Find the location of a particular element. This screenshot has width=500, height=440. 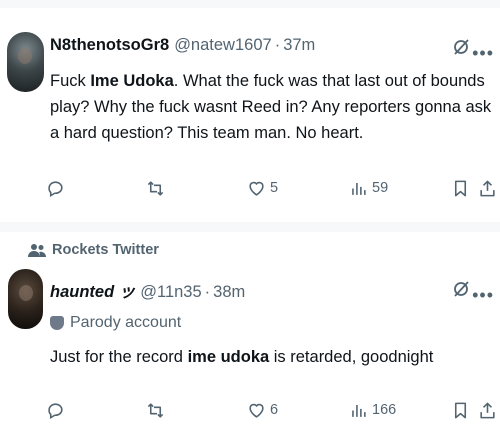

tweet-actions: 6 166 is located at coordinates (250, 410).